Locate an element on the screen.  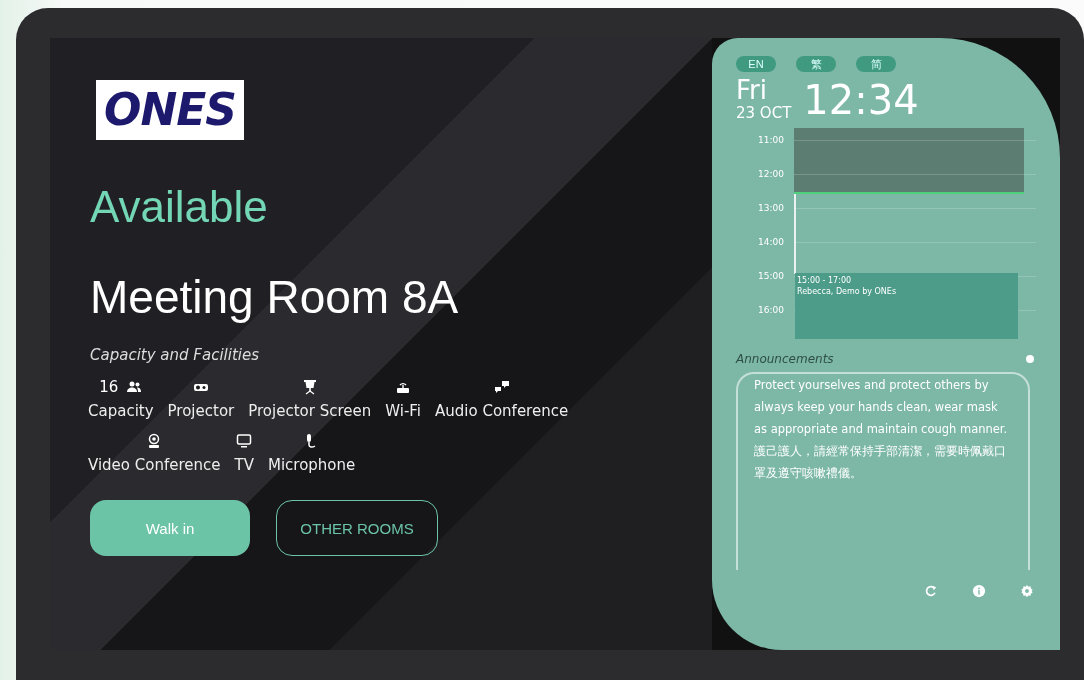
people-icon is located at coordinates (134, 387).